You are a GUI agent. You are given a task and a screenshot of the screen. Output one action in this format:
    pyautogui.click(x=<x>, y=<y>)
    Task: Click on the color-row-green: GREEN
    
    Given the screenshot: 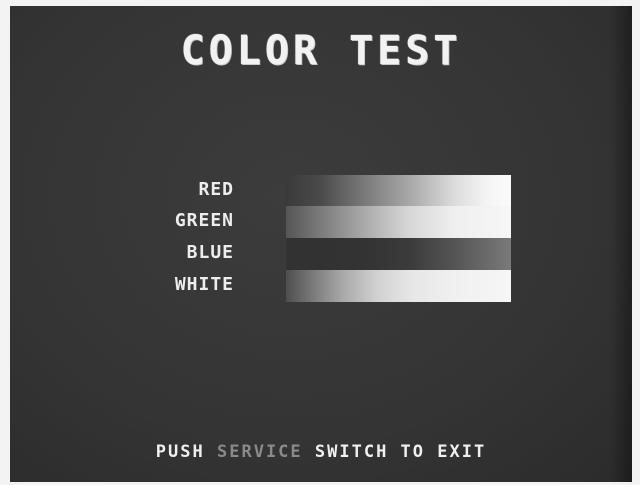 What is the action you would take?
    pyautogui.click(x=321, y=222)
    